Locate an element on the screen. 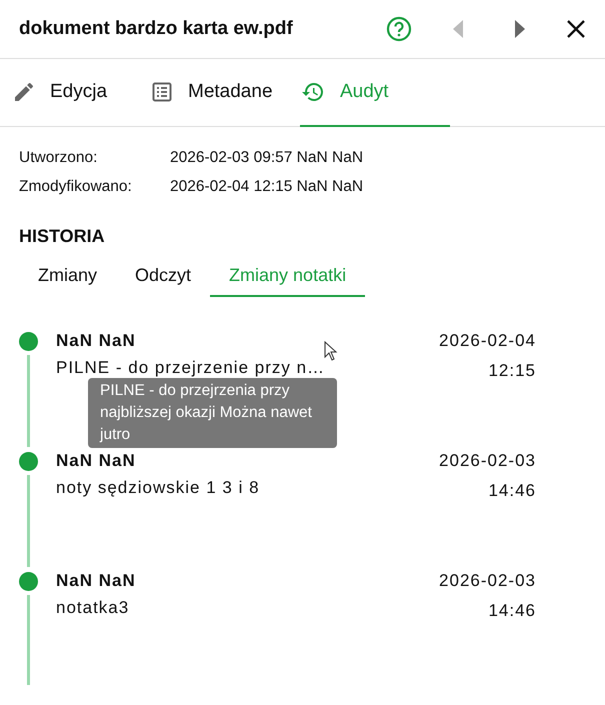 The width and height of the screenshot is (605, 705). entry-time: 12:15 is located at coordinates (512, 371).